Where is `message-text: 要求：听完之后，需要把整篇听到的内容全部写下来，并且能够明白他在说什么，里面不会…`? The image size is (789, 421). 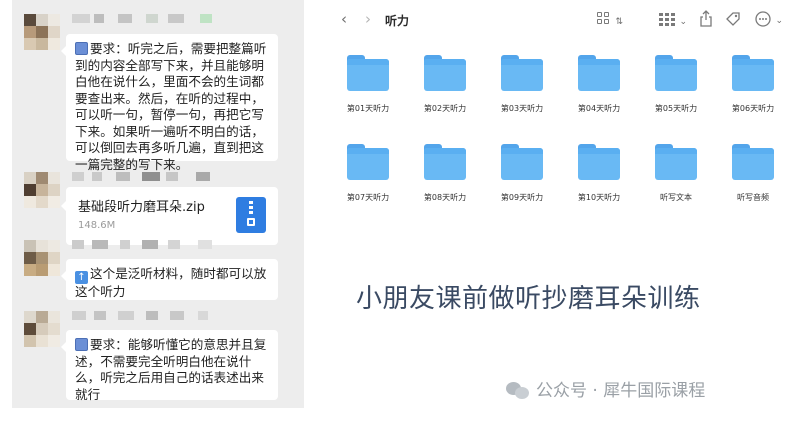 message-text: 要求：听完之后，需要把整篇听到的内容全部写下来，并且能够明白他在说什么，里面不会… is located at coordinates (171, 106).